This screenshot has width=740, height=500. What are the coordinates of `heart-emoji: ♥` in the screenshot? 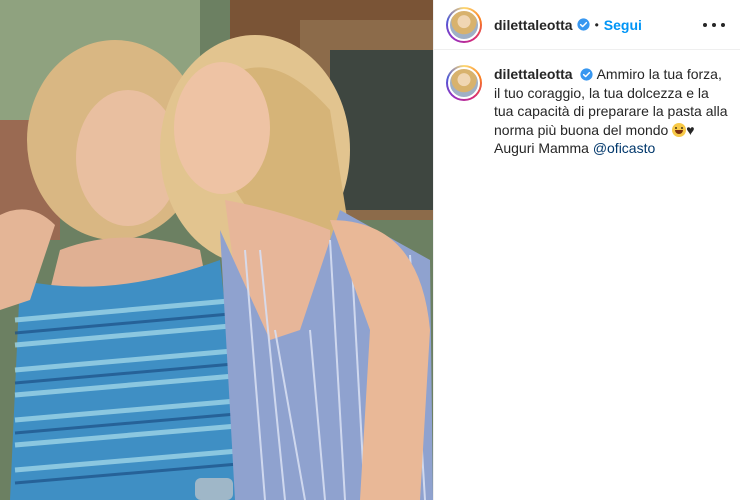 It's located at (690, 129).